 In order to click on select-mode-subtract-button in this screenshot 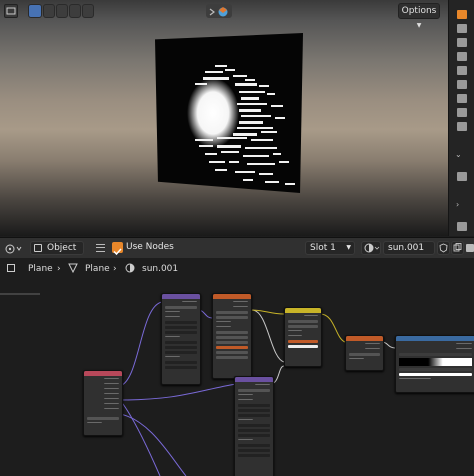, I will do `click(75, 11)`.